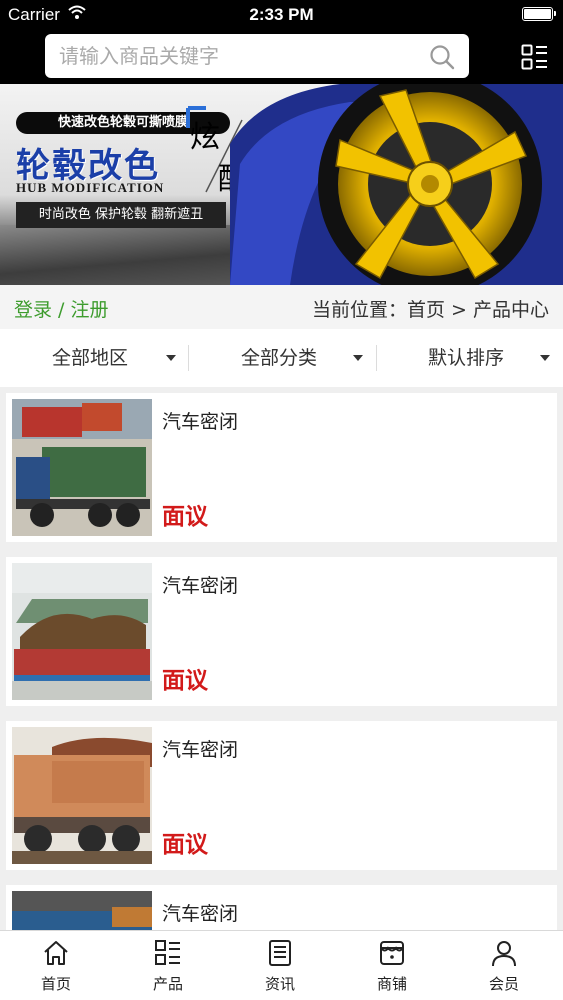 The image size is (563, 1000). I want to click on breadcrumb: 当前位置：首页 > 产品中心, so click(430, 310).